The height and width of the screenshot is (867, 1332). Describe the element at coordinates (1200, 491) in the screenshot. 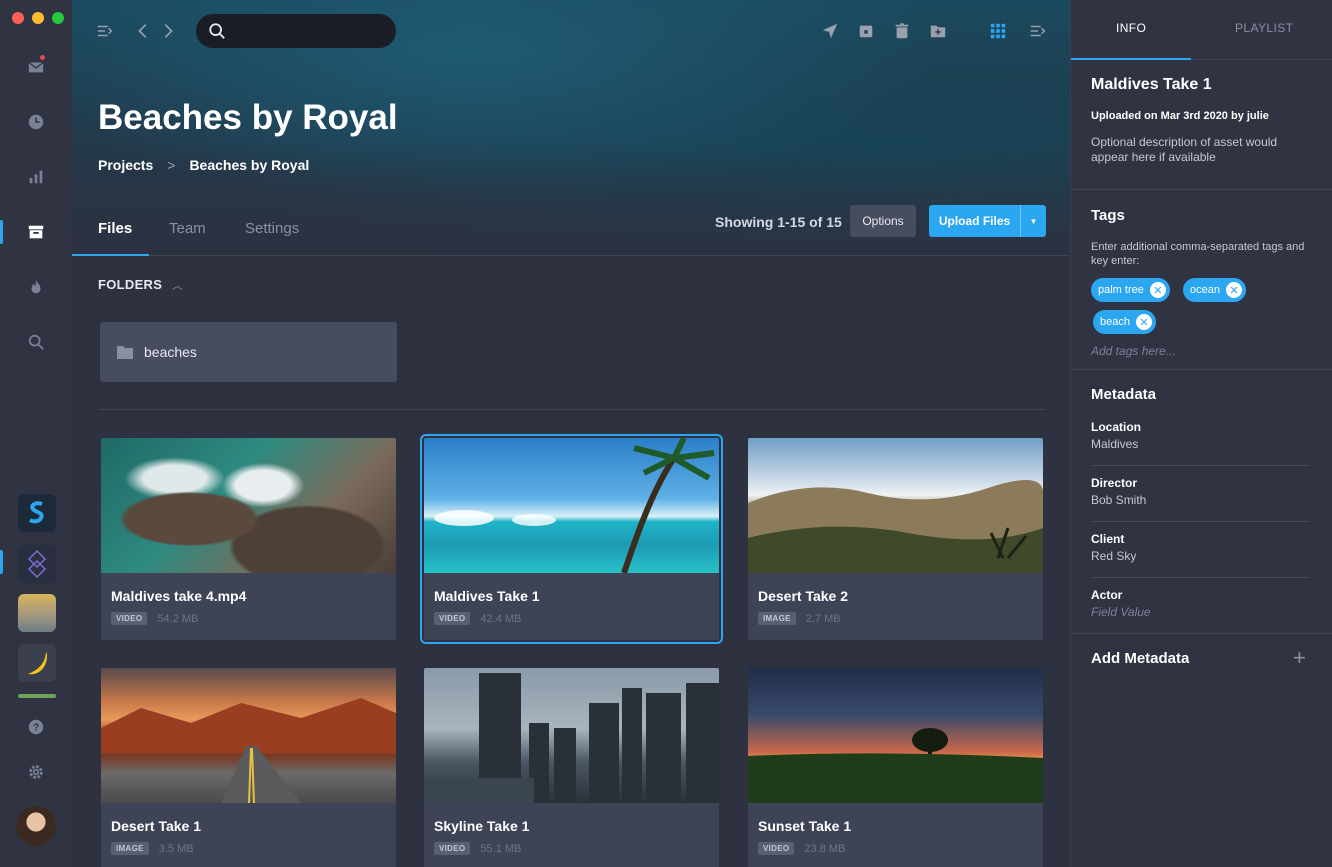

I see `metadata-field: Director Bob Smith` at that location.